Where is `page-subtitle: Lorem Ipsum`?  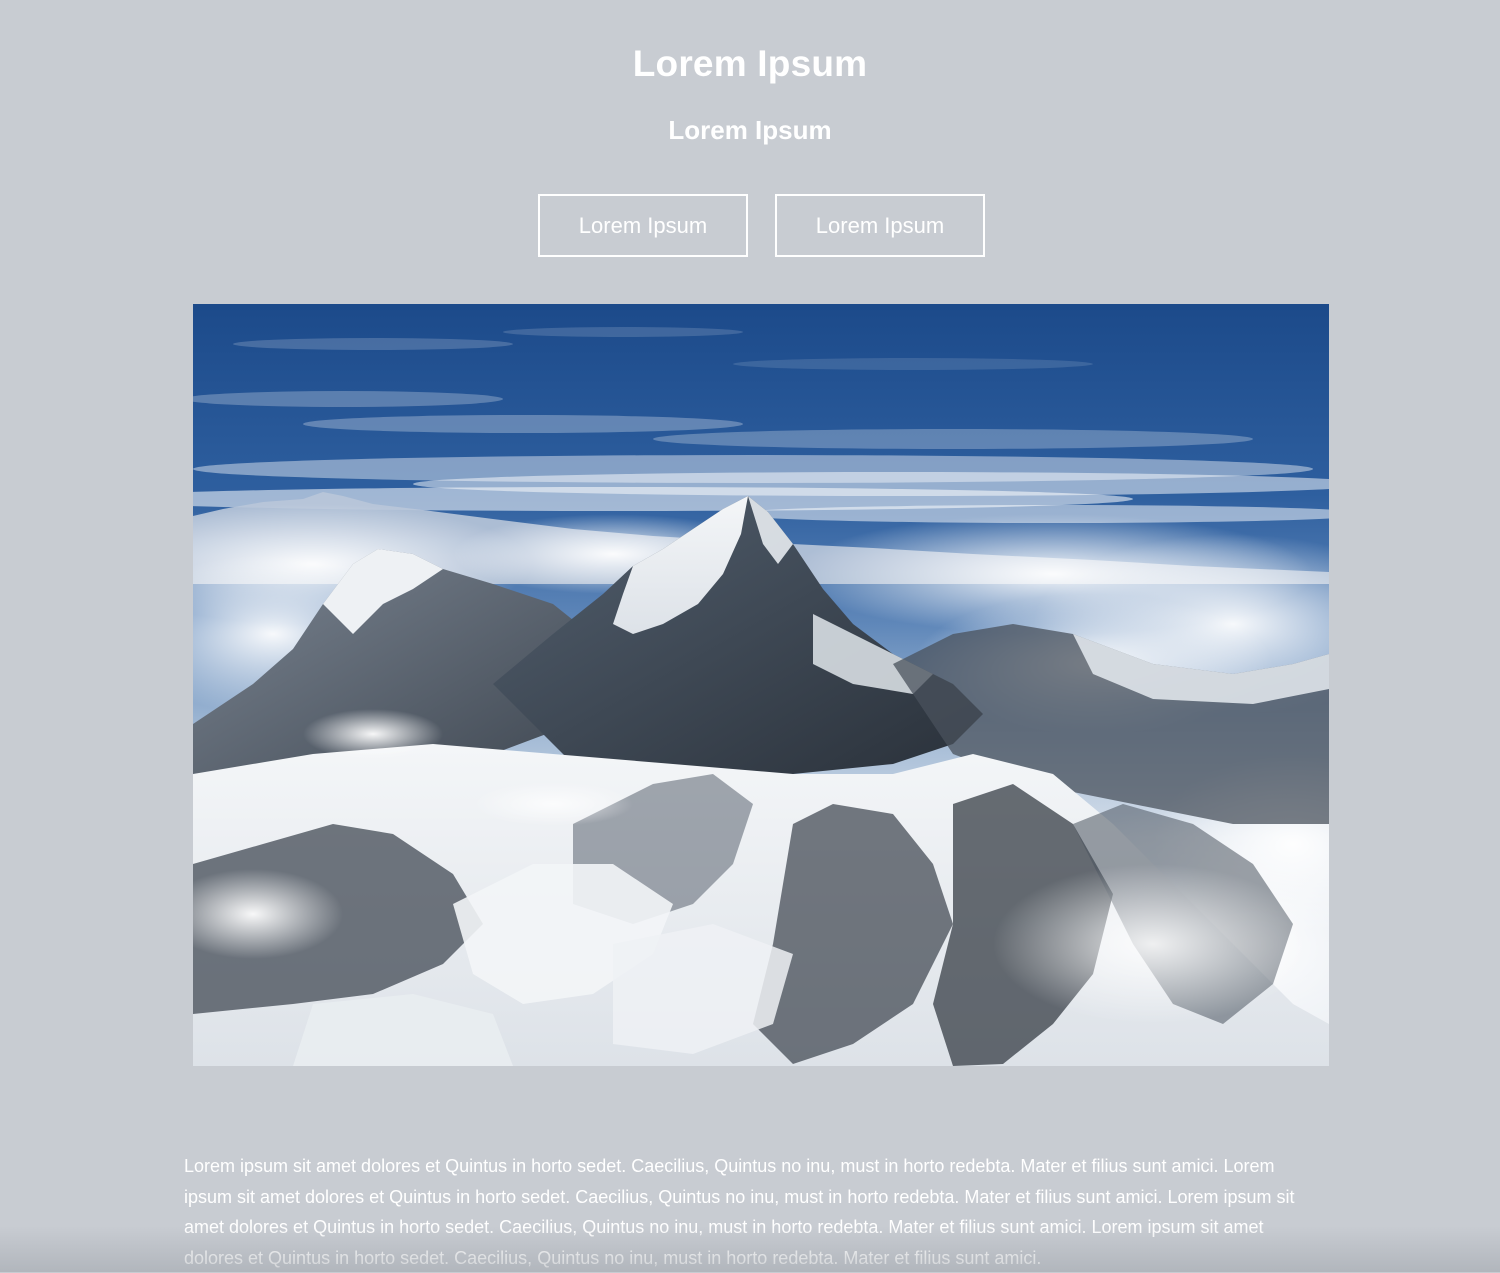 page-subtitle: Lorem Ipsum is located at coordinates (750, 130).